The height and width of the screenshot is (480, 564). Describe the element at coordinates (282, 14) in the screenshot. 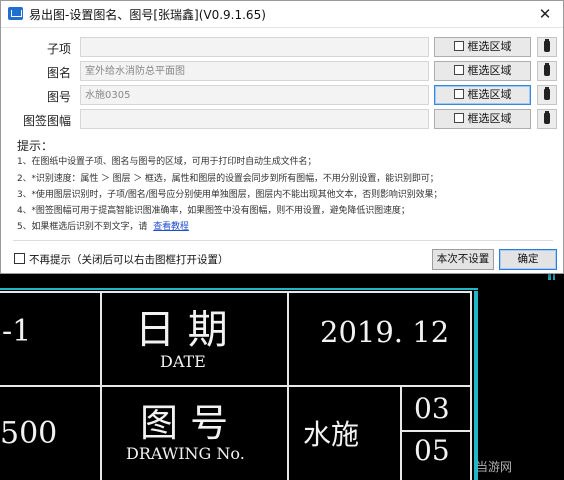

I see `title-bar: 易出图-设置图名、图号[张瑞鑫](V0.9.1.65) ✕` at that location.